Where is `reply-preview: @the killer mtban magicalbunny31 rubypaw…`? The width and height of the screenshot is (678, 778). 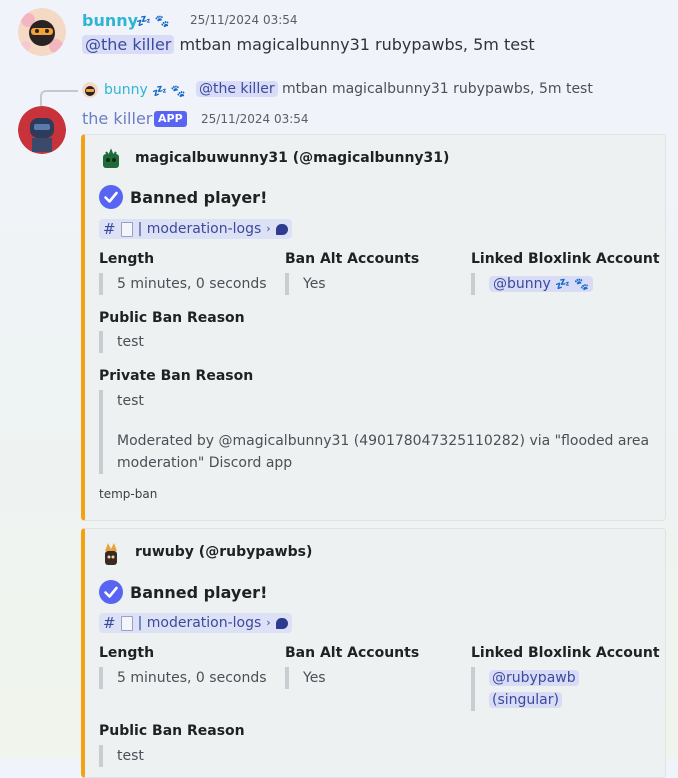
reply-preview: @the killer mtban magicalbunny31 rubypaw… is located at coordinates (394, 89).